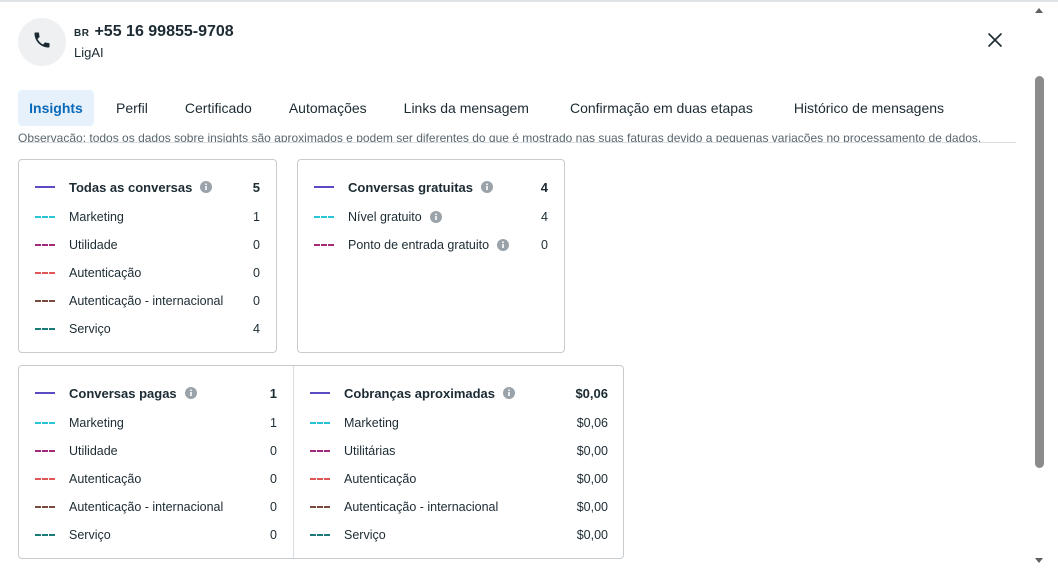 The image size is (1058, 571). Describe the element at coordinates (459, 479) in the screenshot. I see `list-item: Autenticação $0,00` at that location.